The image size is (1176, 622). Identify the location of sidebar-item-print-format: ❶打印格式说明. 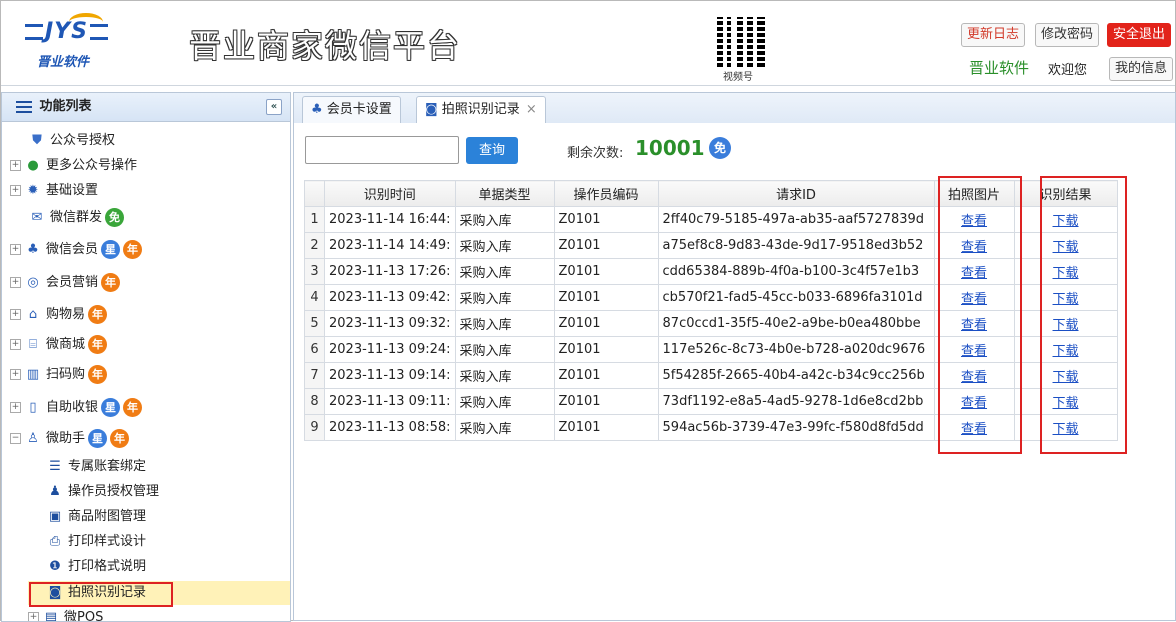
(96, 567).